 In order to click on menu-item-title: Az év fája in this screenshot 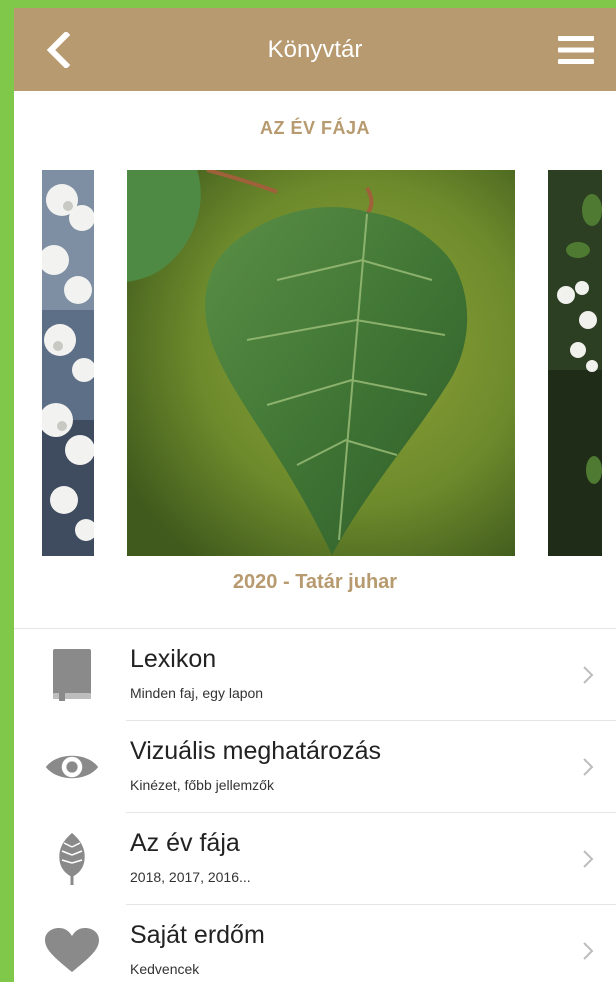, I will do `click(185, 843)`.